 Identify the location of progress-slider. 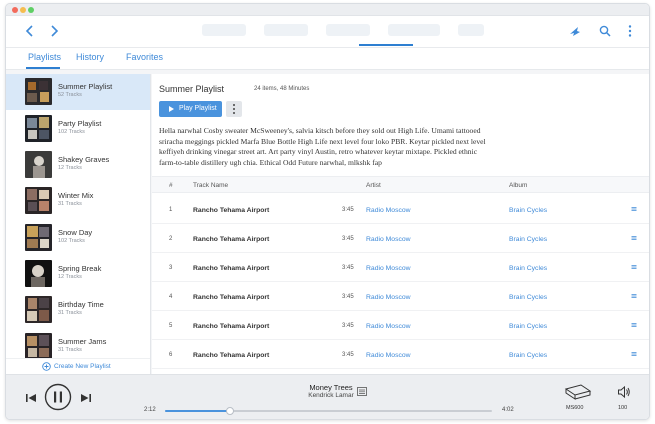
(328, 411).